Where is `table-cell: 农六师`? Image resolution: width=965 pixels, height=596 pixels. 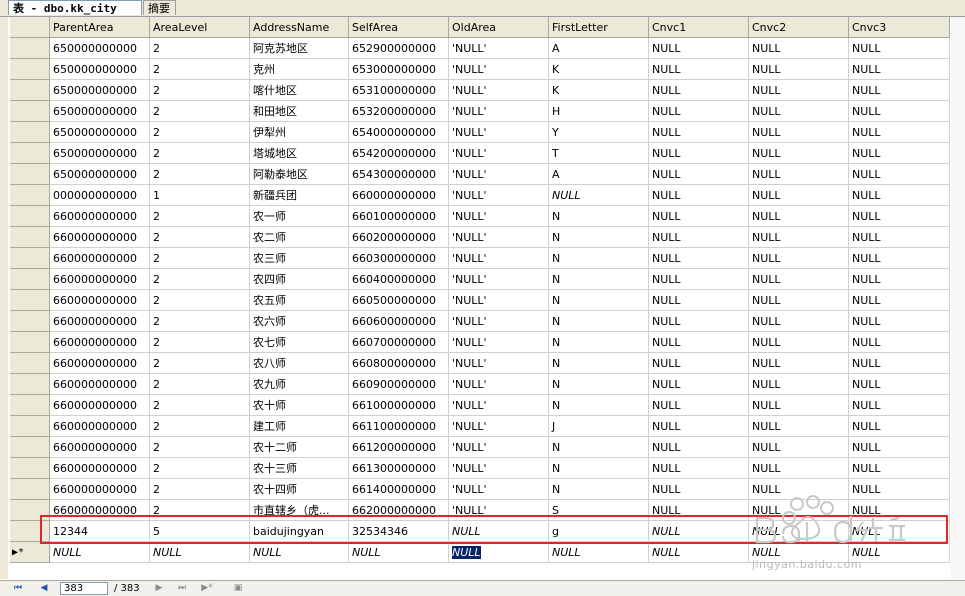 table-cell: 农六师 is located at coordinates (299, 321).